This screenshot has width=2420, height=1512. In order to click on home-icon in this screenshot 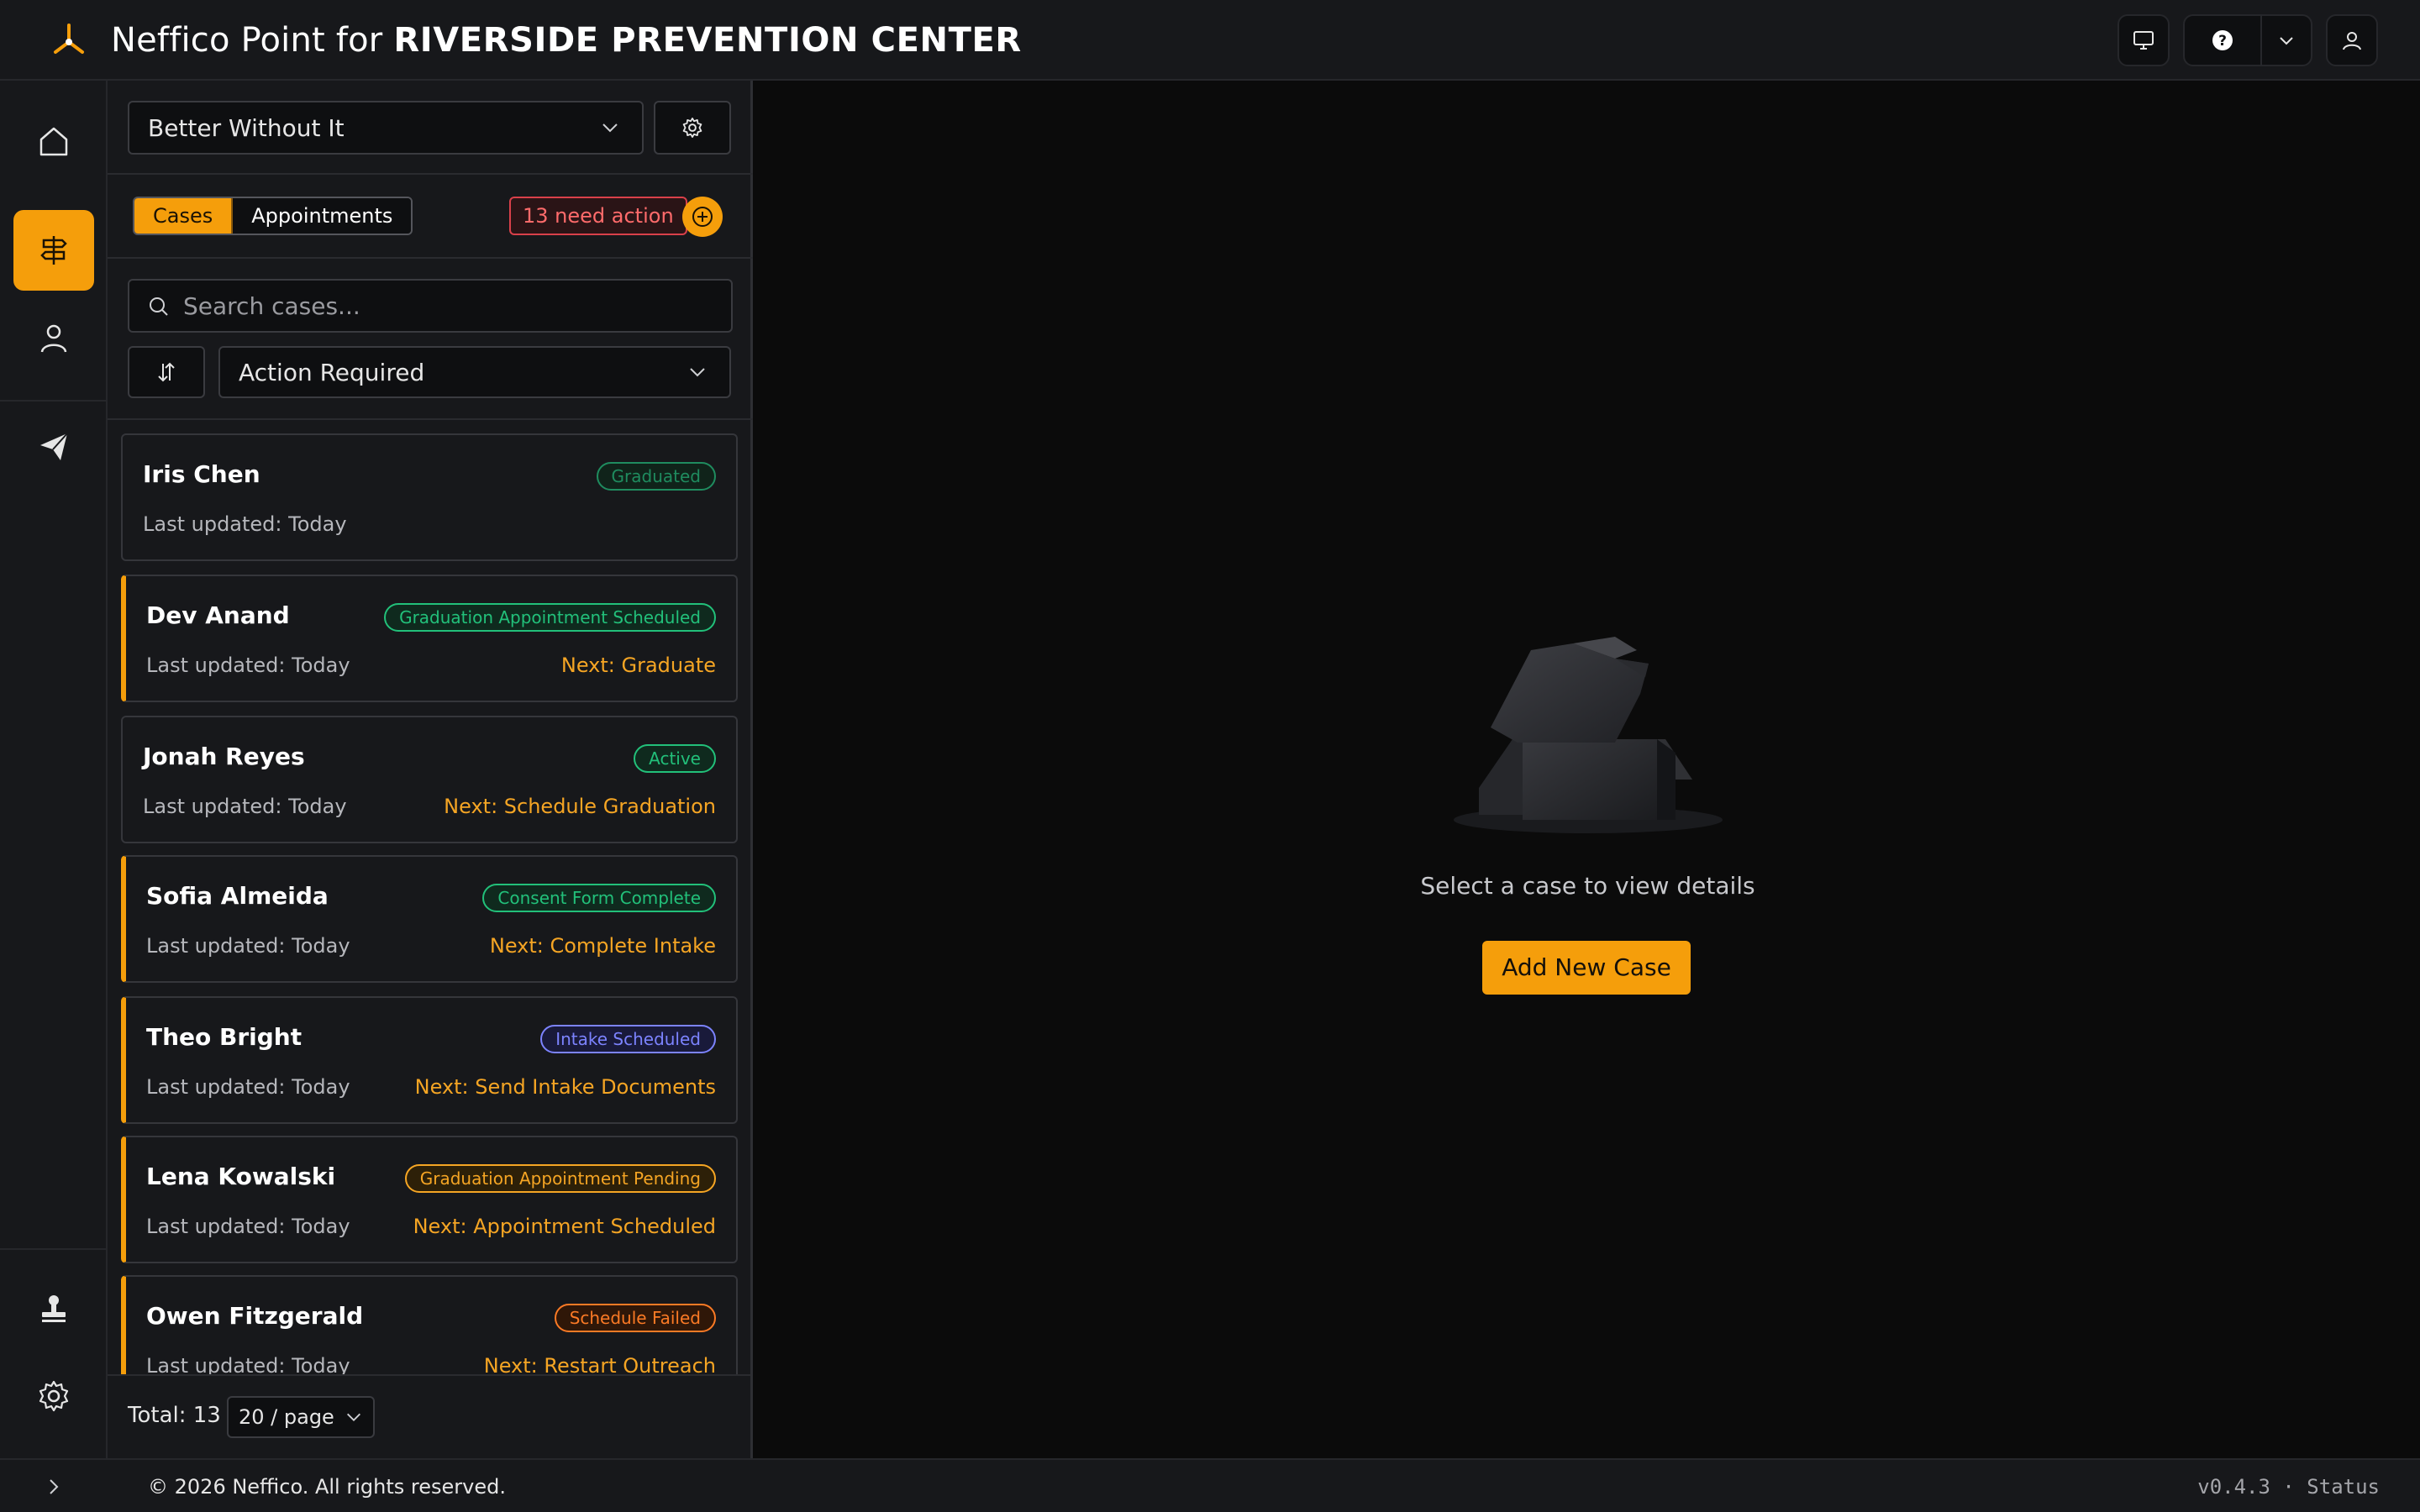, I will do `click(53, 141)`.